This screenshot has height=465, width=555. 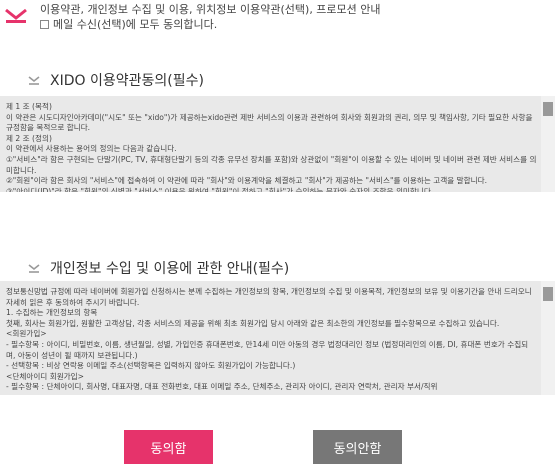 I want to click on disagree-button: 동의안함, so click(x=357, y=447).